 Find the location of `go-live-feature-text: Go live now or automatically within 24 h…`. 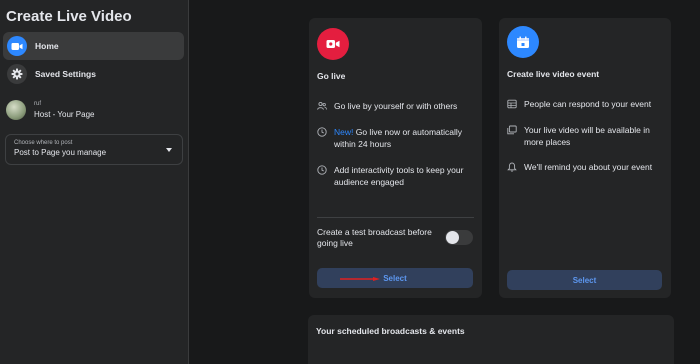

go-live-feature-text: Go live now or automatically within 24 h… is located at coordinates (398, 138).